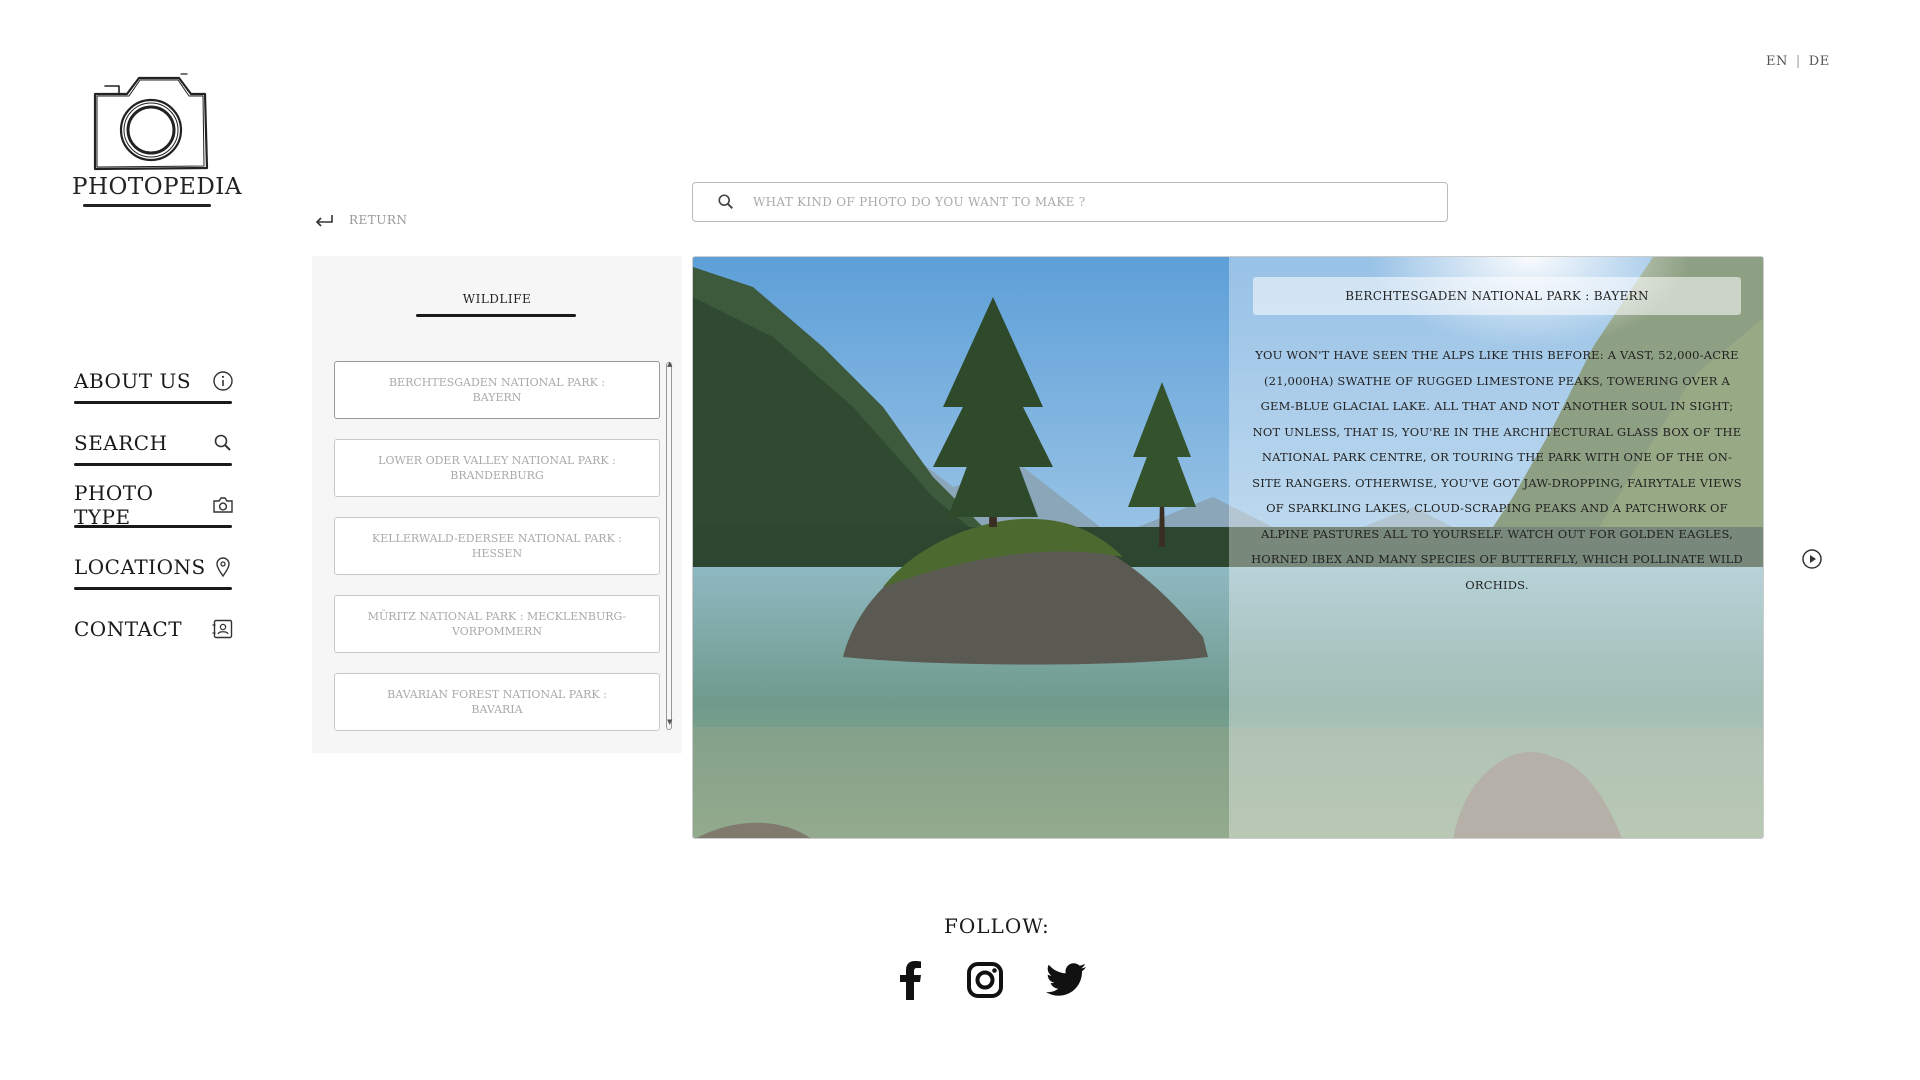  Describe the element at coordinates (378, 220) in the screenshot. I see `return-label: RETURN` at that location.